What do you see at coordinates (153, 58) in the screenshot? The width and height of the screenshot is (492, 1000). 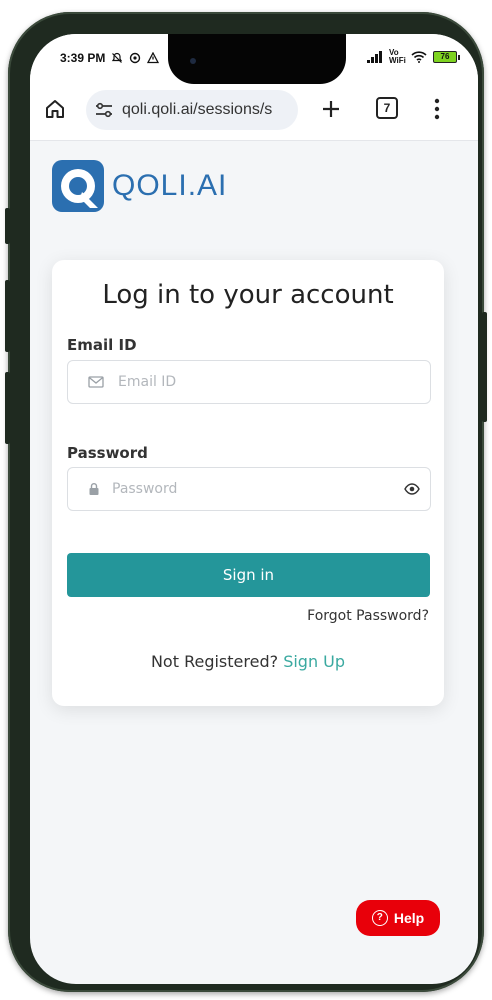 I see `warning-icon` at bounding box center [153, 58].